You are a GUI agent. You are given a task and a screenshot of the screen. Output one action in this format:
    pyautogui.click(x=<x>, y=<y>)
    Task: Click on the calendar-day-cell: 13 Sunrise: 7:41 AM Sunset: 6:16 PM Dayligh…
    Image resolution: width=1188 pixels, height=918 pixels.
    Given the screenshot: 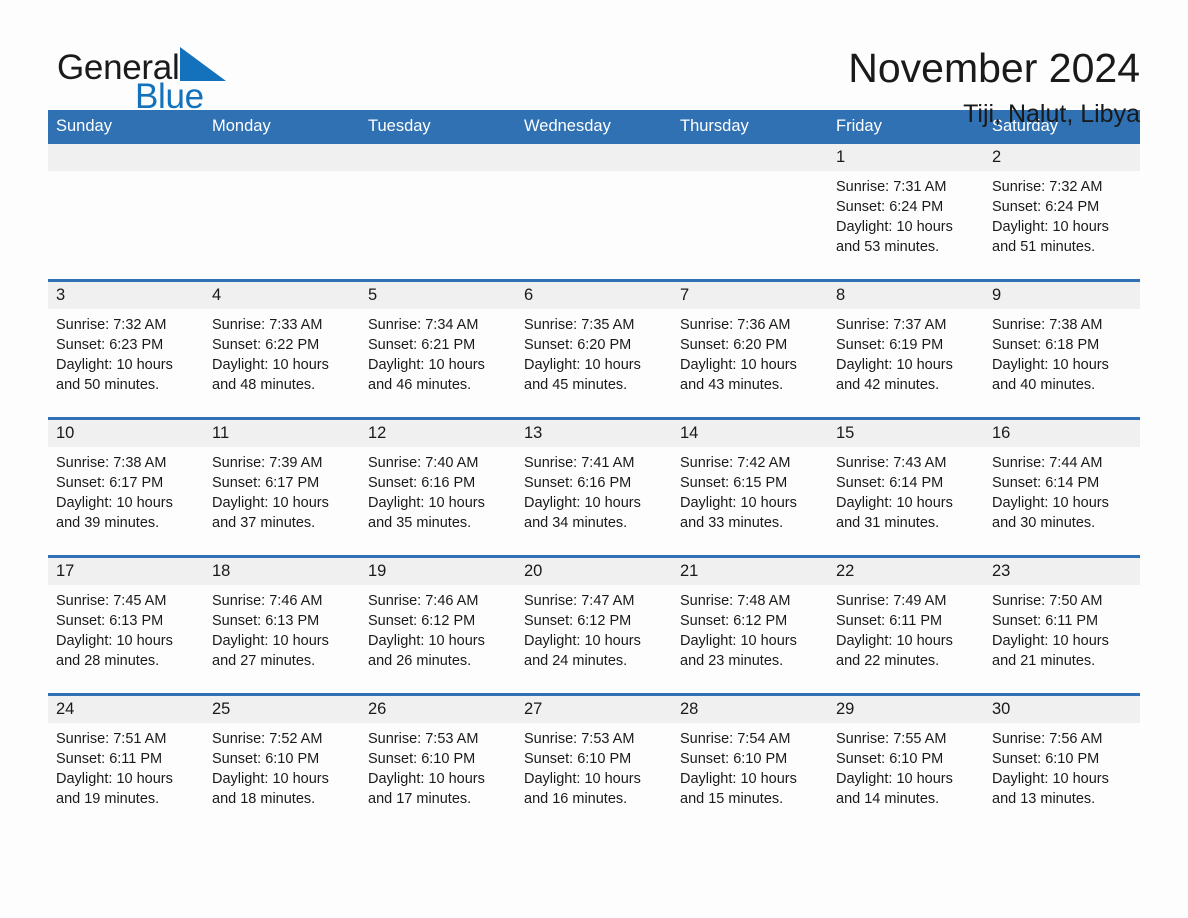 What is the action you would take?
    pyautogui.click(x=594, y=487)
    